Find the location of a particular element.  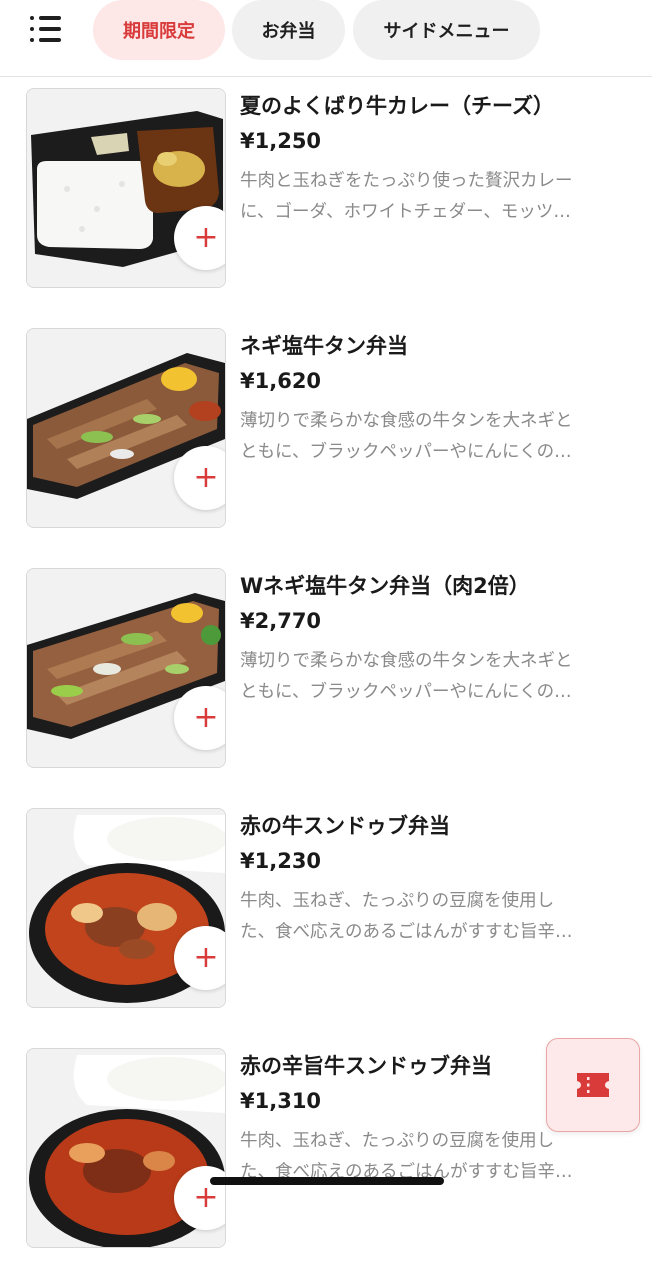

menu-list-icon is located at coordinates (47, 29).